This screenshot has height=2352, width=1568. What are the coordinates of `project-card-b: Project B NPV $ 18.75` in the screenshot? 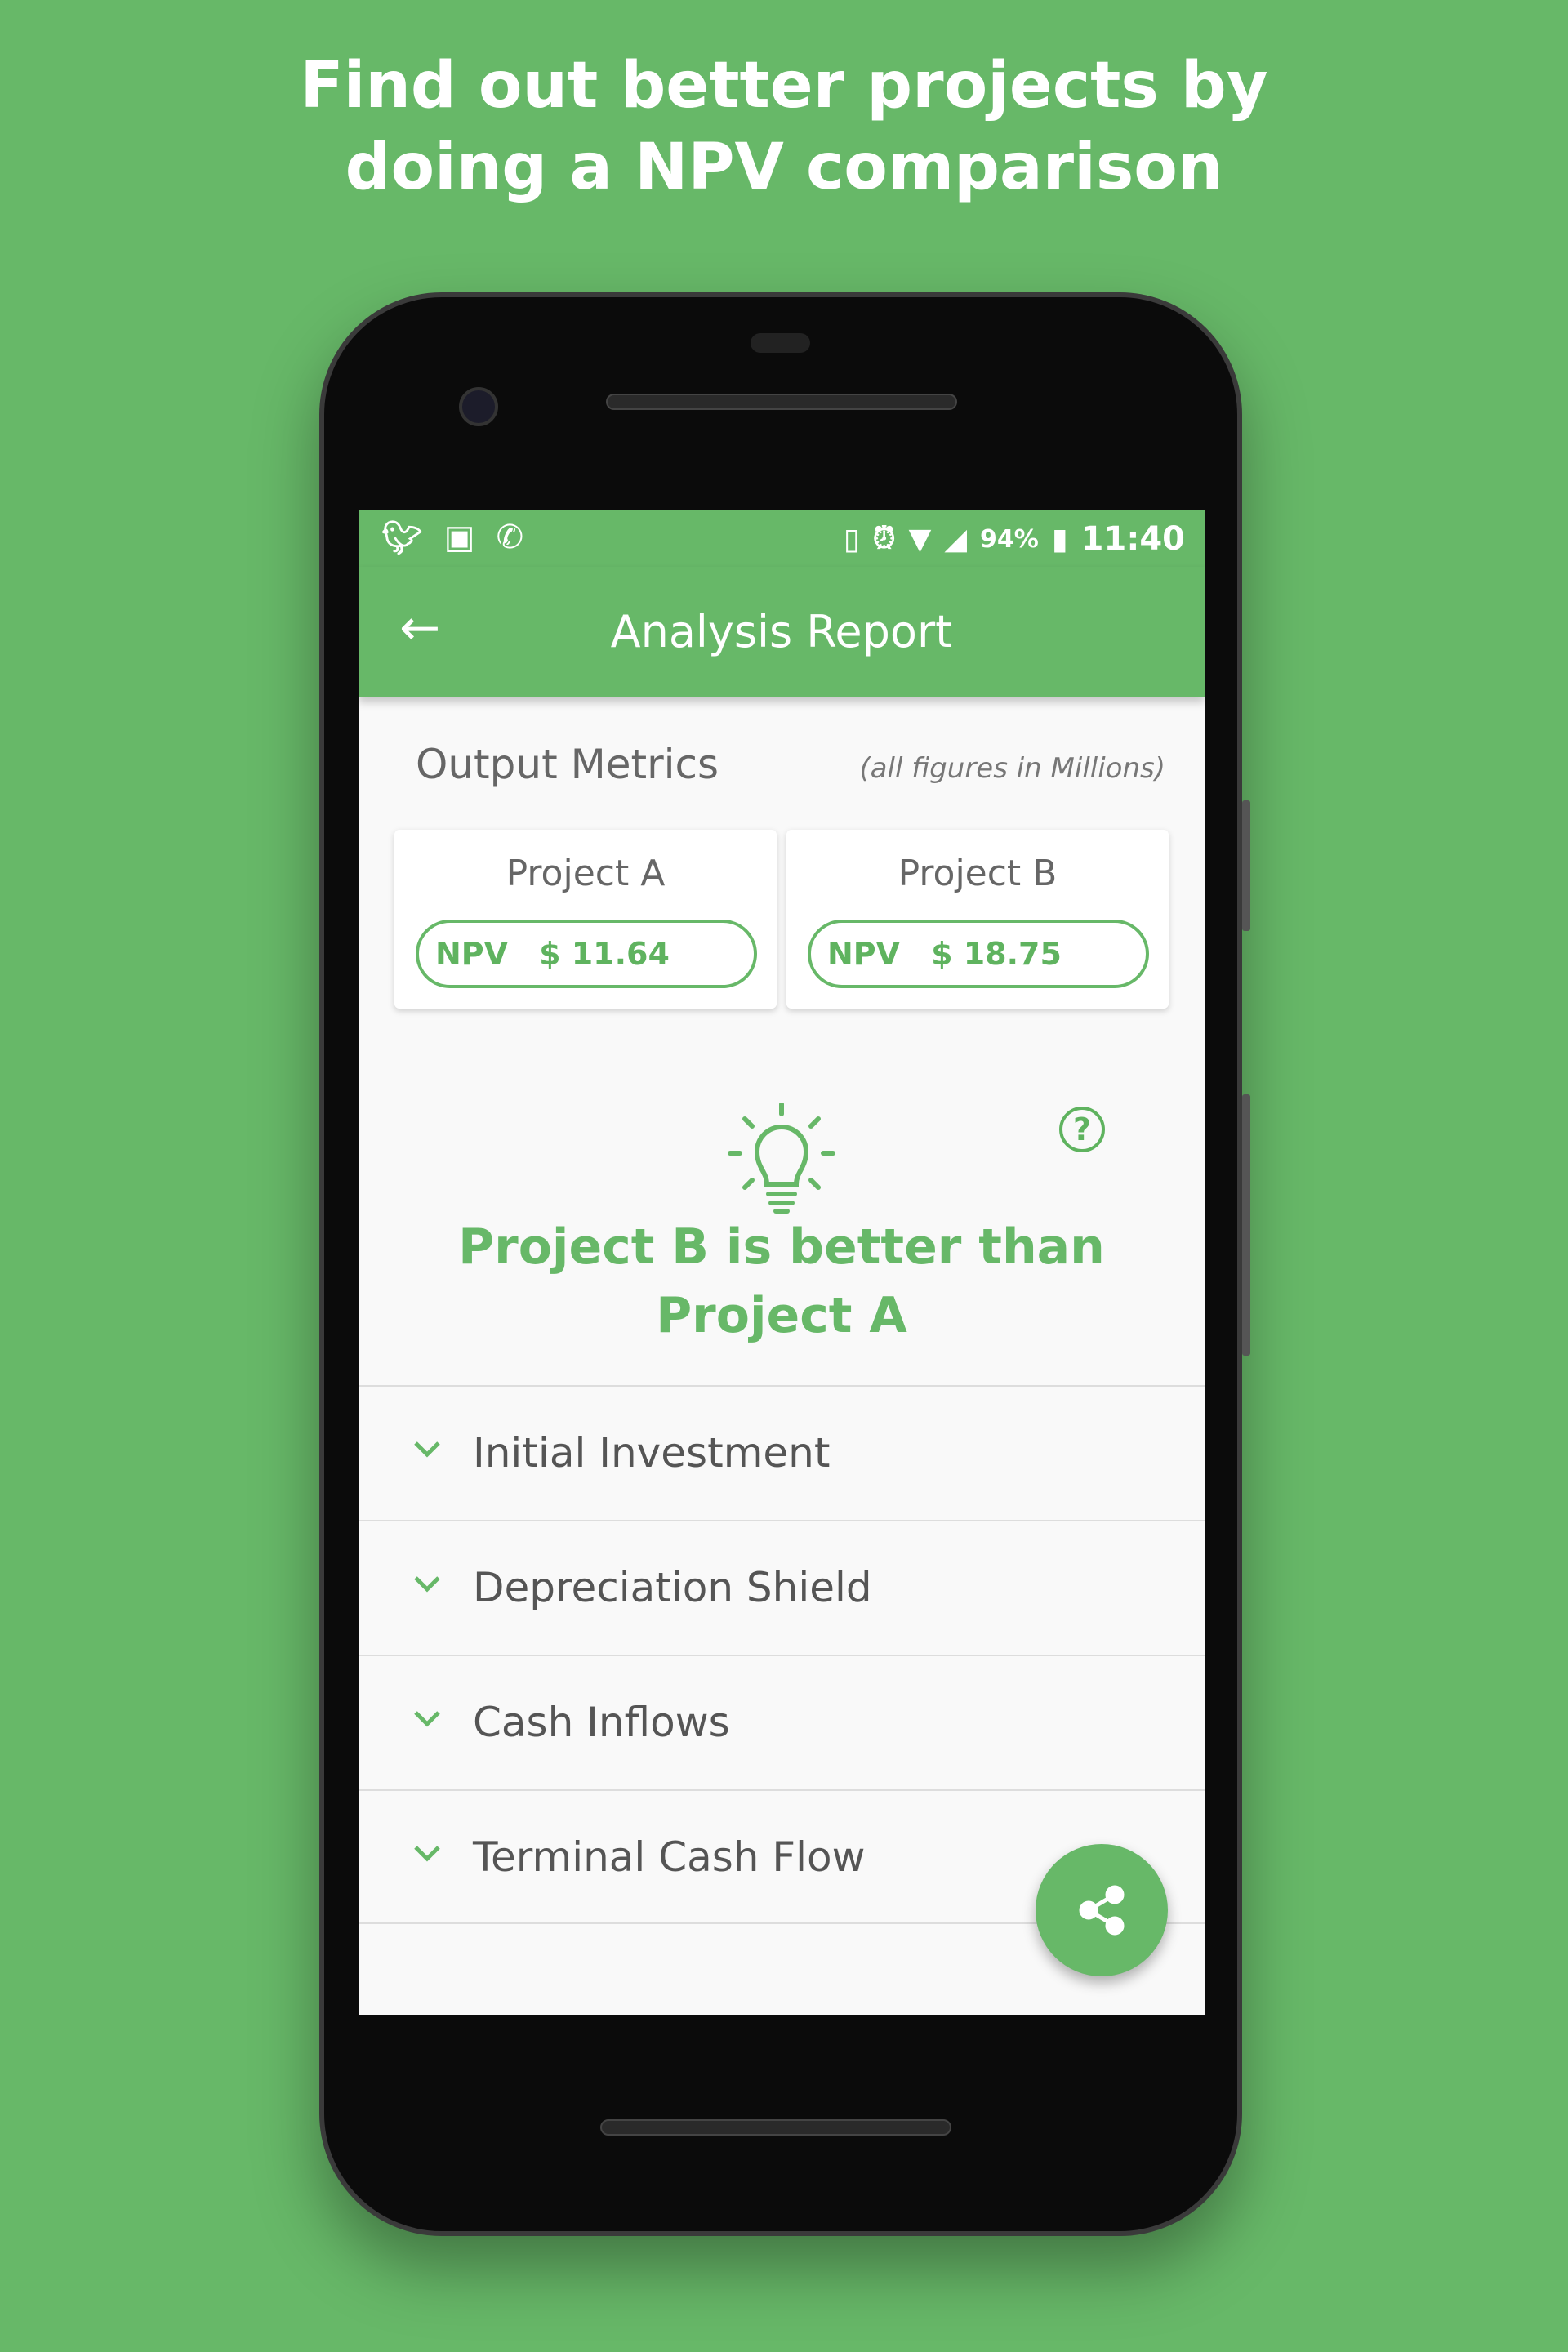 It's located at (977, 919).